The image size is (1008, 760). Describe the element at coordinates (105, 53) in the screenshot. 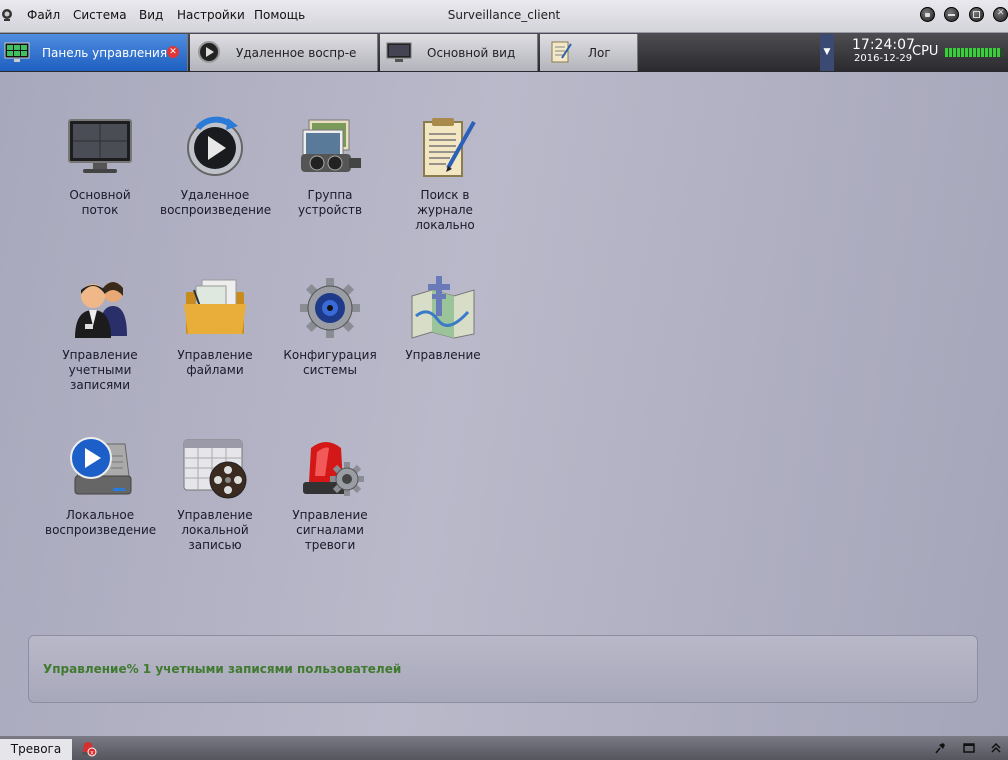

I see `tab-label: Панель управления` at that location.